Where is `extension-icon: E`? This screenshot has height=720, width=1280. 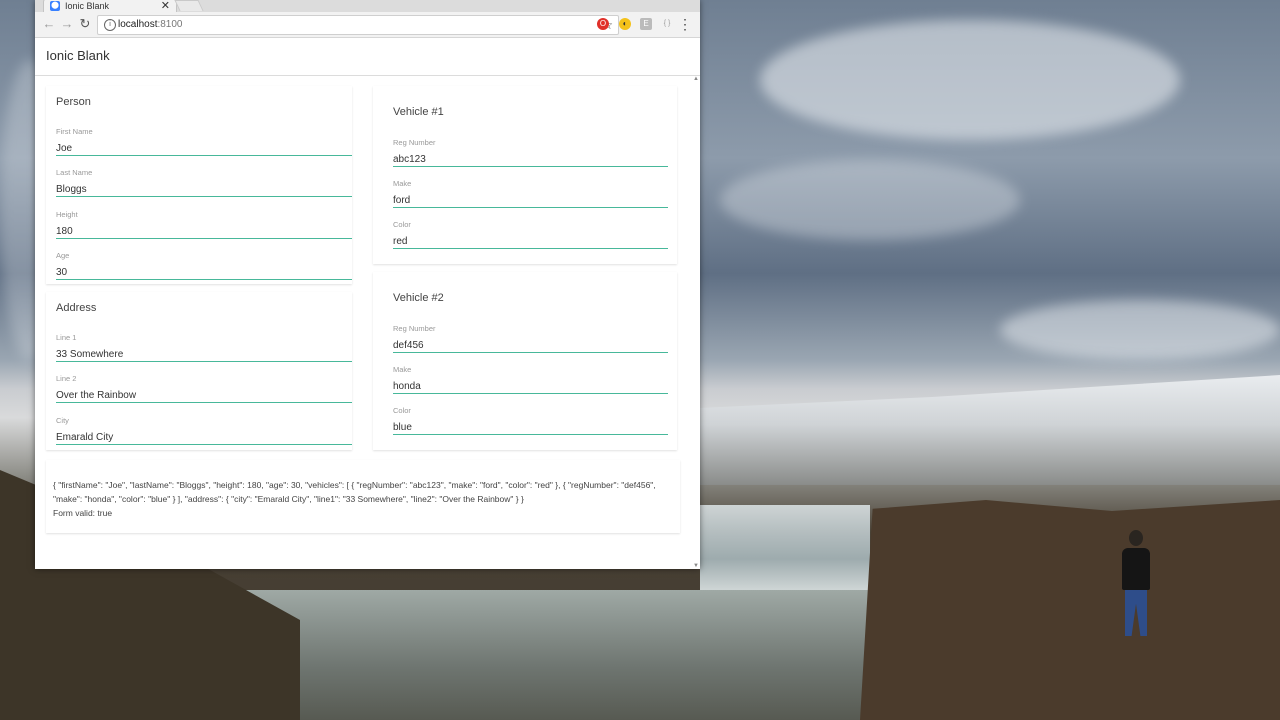
extension-icon: E is located at coordinates (646, 24).